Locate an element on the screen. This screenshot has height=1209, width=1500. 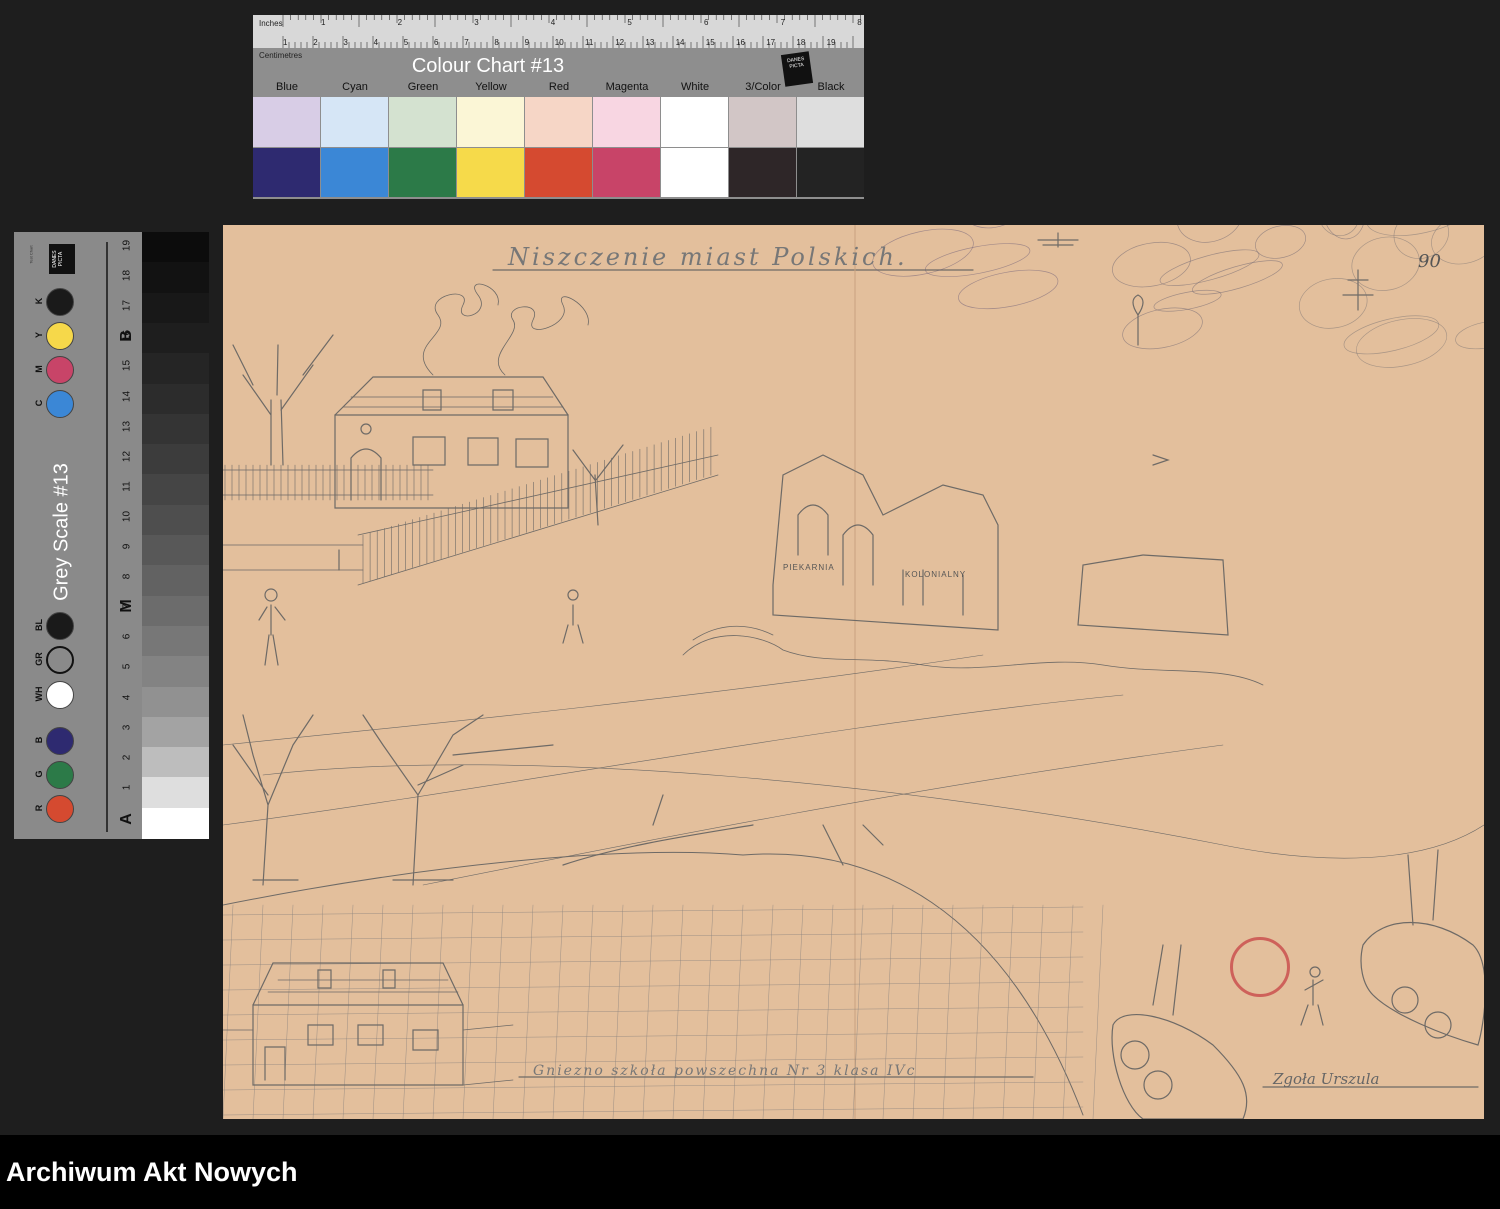
soldier is located at coordinates (1312, 1002).